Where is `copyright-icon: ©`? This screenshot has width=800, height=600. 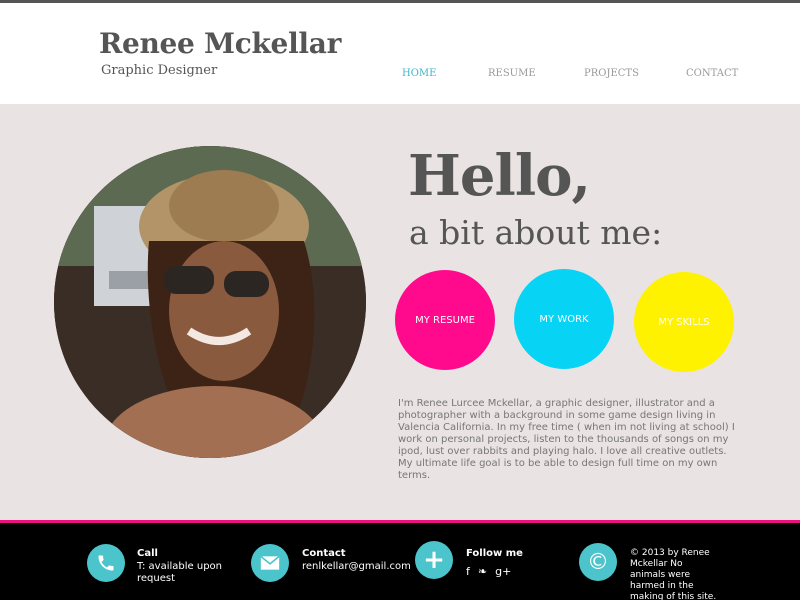 copyright-icon: © is located at coordinates (598, 562).